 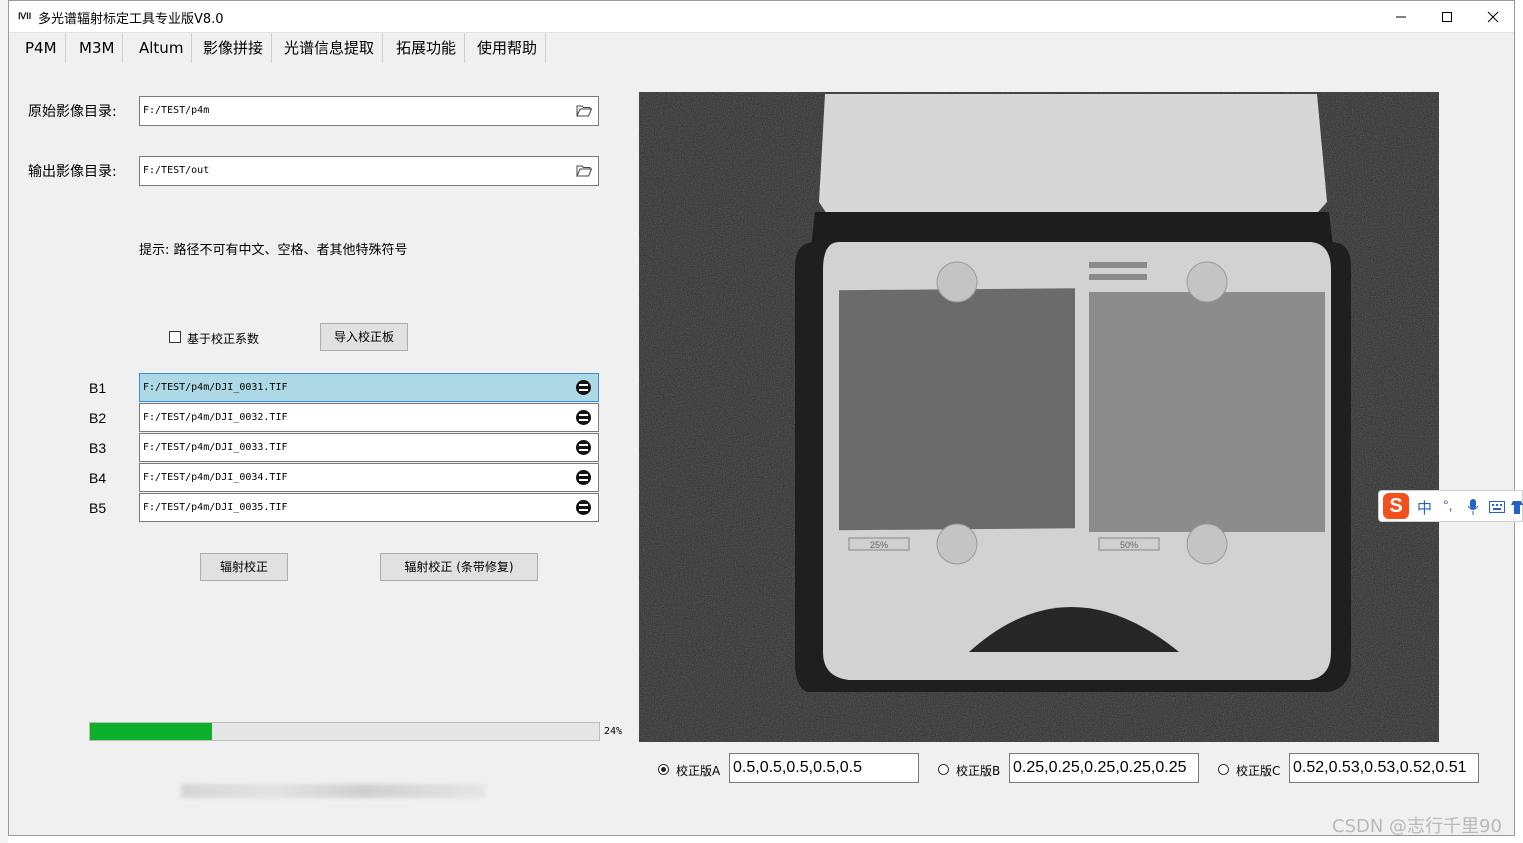 I want to click on band-b5-field: F:/TEST/p4m/DJI_0035.TIF, so click(x=369, y=507).